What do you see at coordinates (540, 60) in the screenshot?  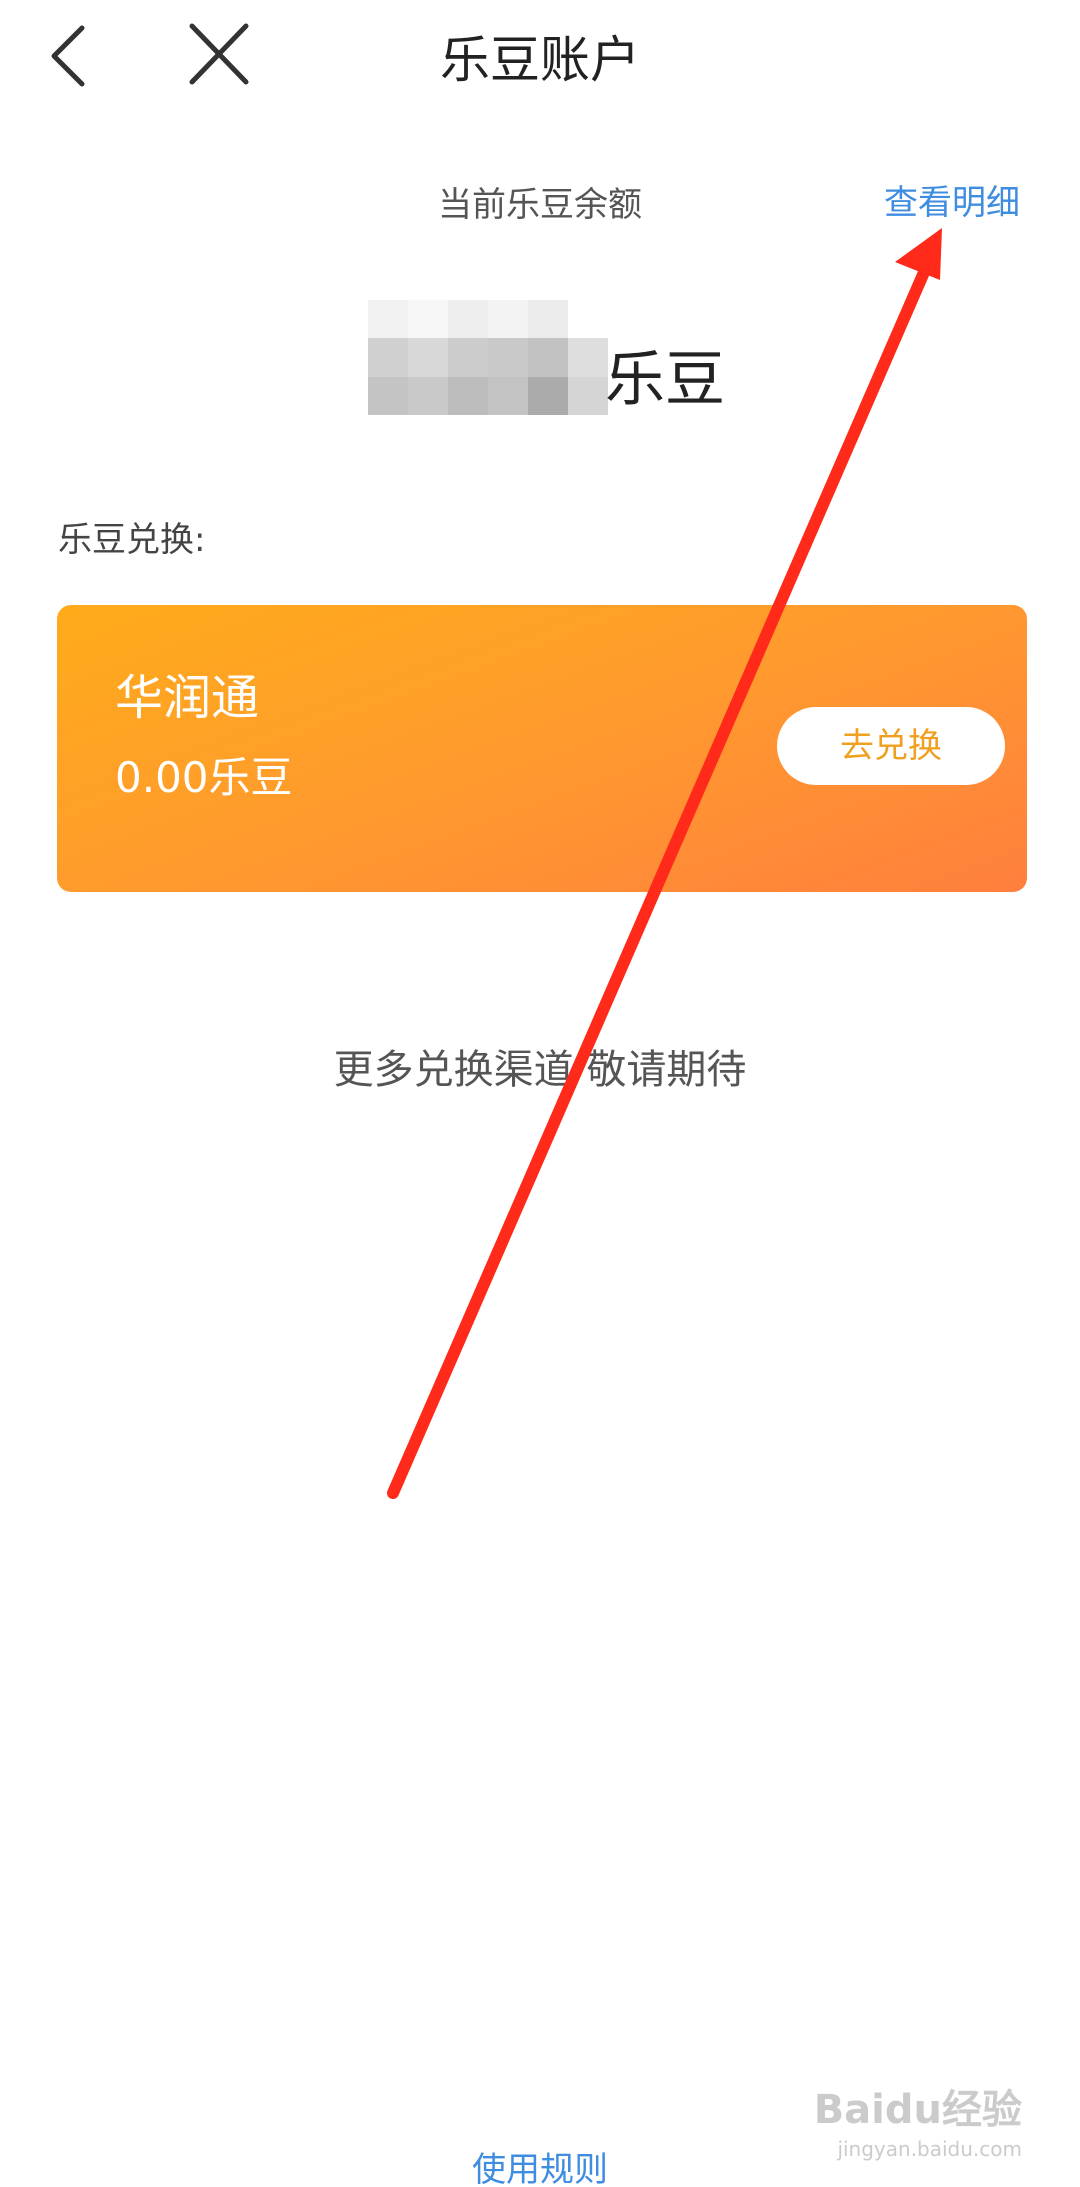 I see `page-title: 乐豆账户` at bounding box center [540, 60].